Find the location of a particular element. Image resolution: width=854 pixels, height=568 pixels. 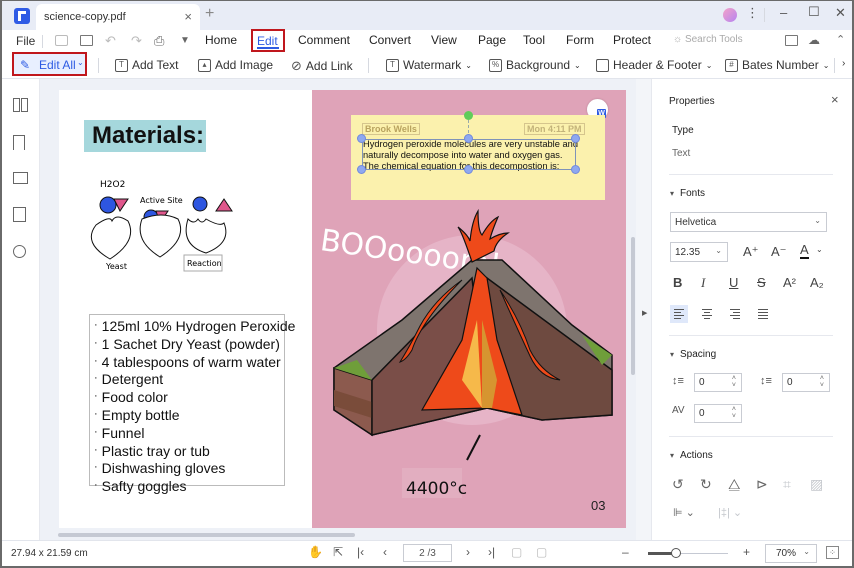

menu-form: Form is located at coordinates (580, 40).